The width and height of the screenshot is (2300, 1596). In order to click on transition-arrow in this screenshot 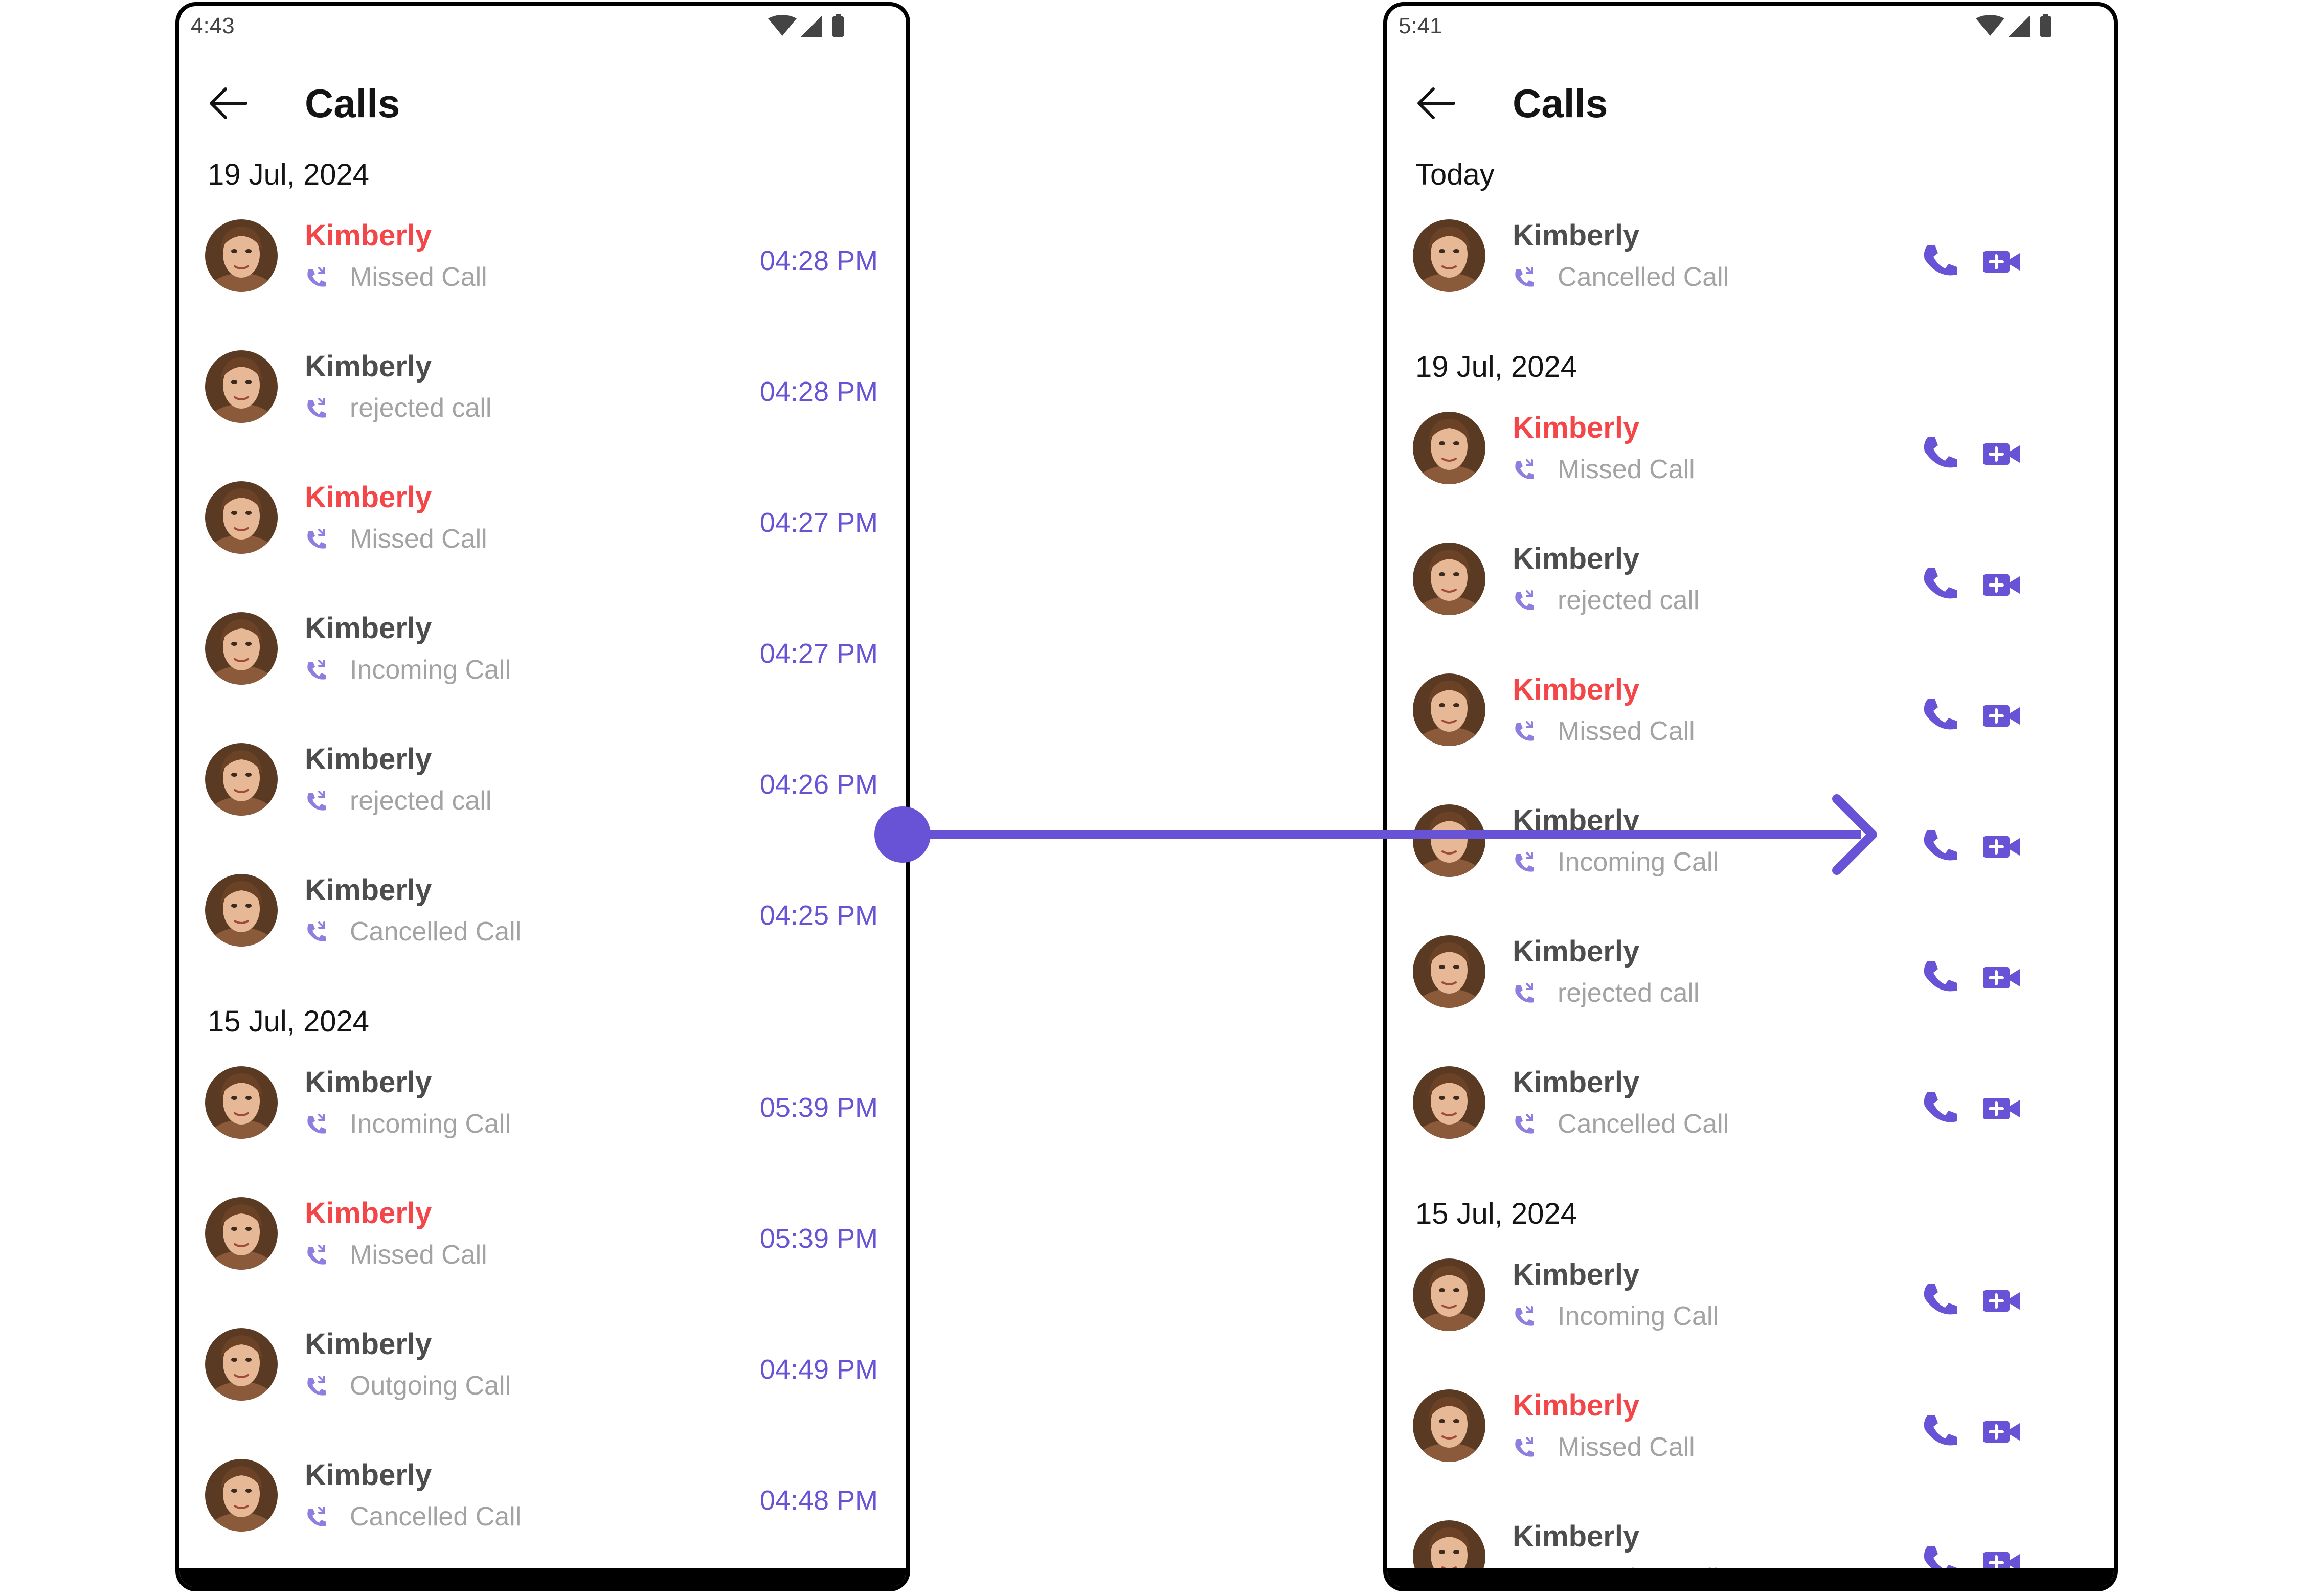, I will do `click(1375, 835)`.